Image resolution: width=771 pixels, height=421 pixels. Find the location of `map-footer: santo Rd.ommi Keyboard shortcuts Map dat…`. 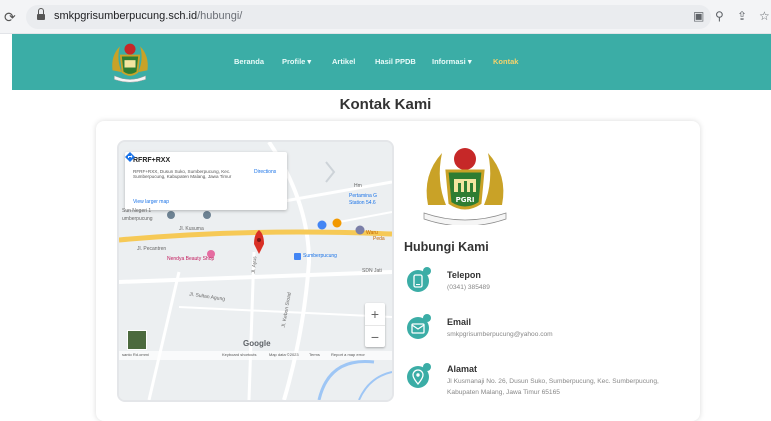

map-footer: santo Rd.ommi Keyboard shortcuts Map dat… is located at coordinates (255, 355).